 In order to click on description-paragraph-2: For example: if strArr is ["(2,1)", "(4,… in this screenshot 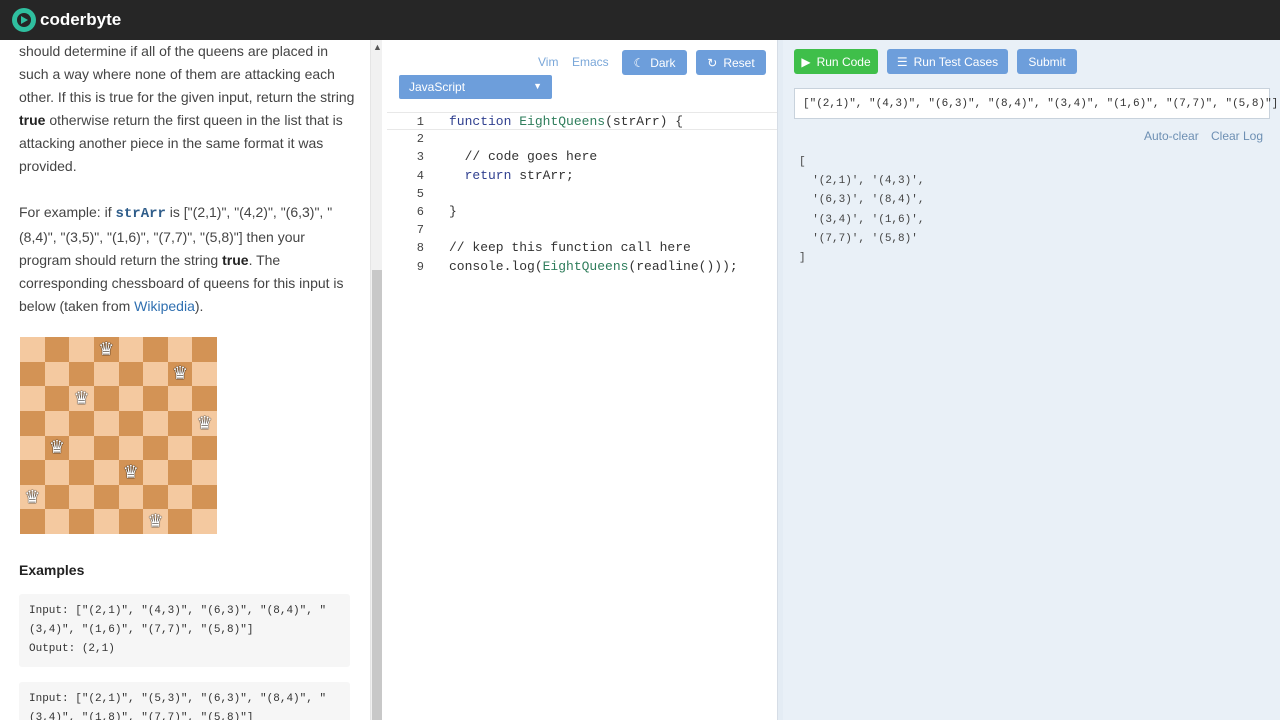, I will do `click(181, 259)`.